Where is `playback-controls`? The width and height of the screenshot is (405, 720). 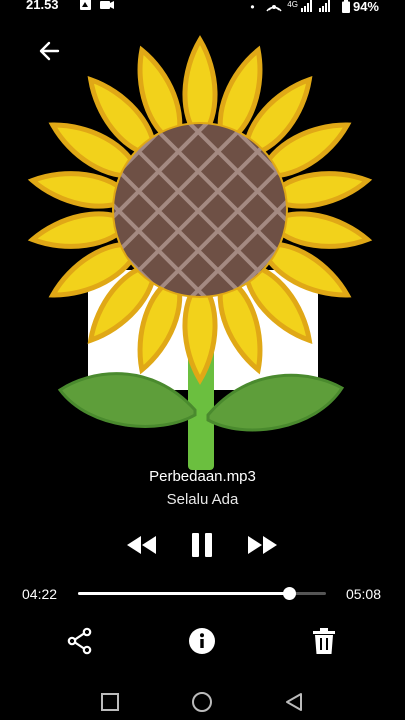 playback-controls is located at coordinates (202, 545).